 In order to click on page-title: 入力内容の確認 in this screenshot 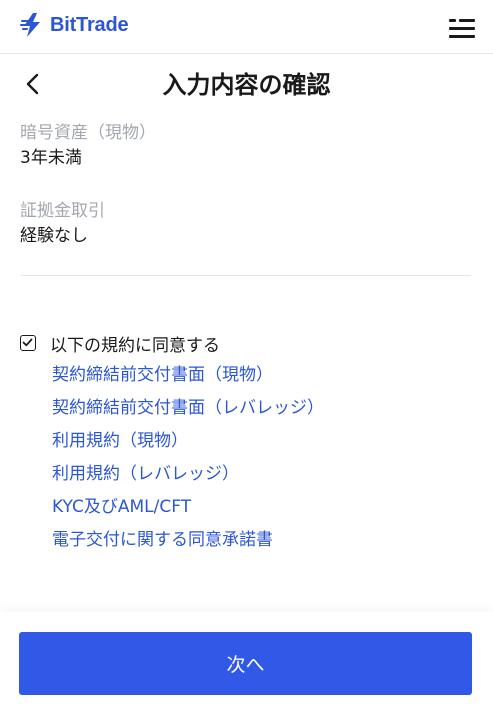, I will do `click(246, 85)`.